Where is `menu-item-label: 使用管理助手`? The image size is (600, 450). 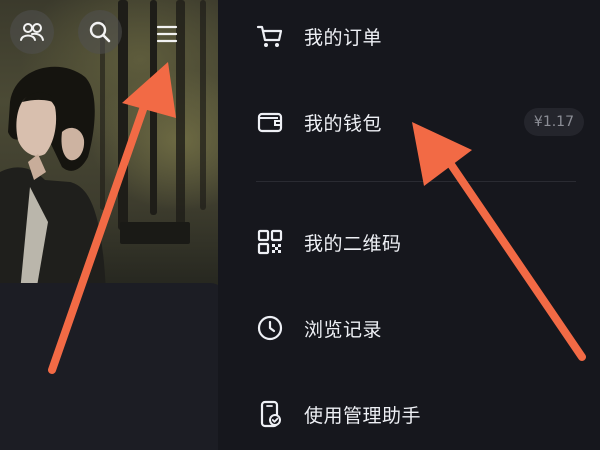
menu-item-label: 使用管理助手 is located at coordinates (363, 415).